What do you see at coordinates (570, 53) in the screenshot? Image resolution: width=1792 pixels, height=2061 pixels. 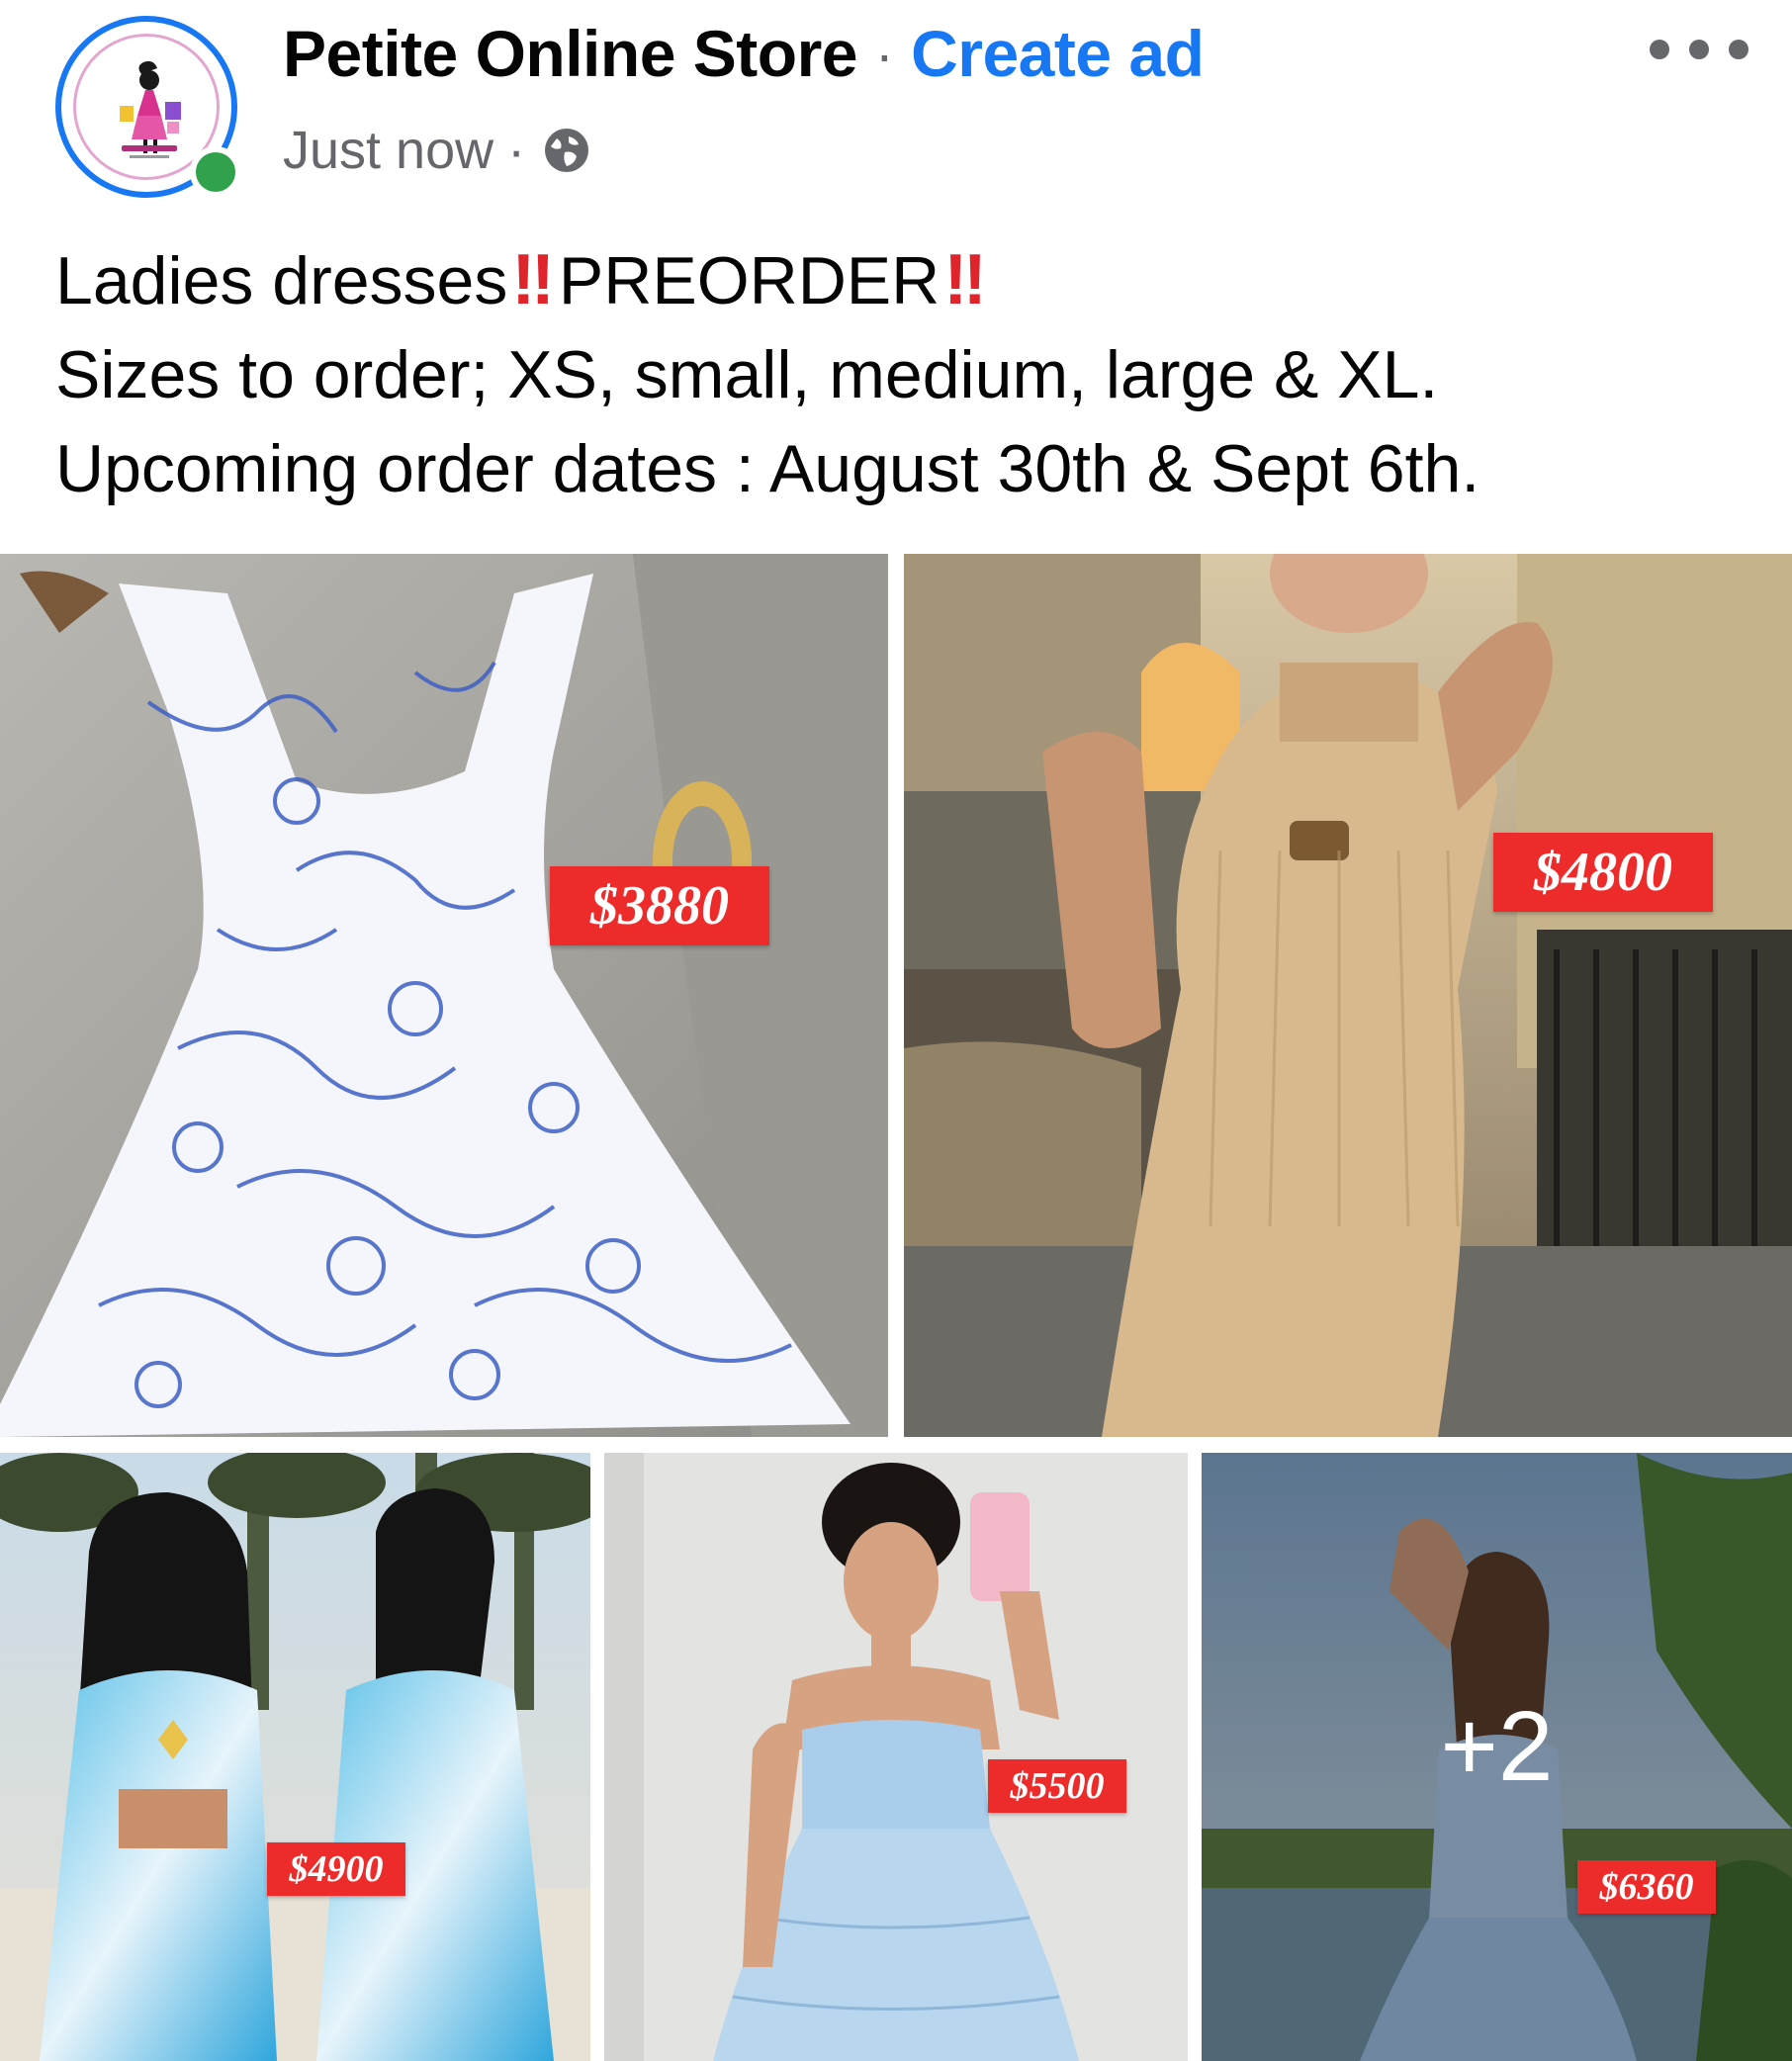 I see `page-name-link: Petite Online Store` at bounding box center [570, 53].